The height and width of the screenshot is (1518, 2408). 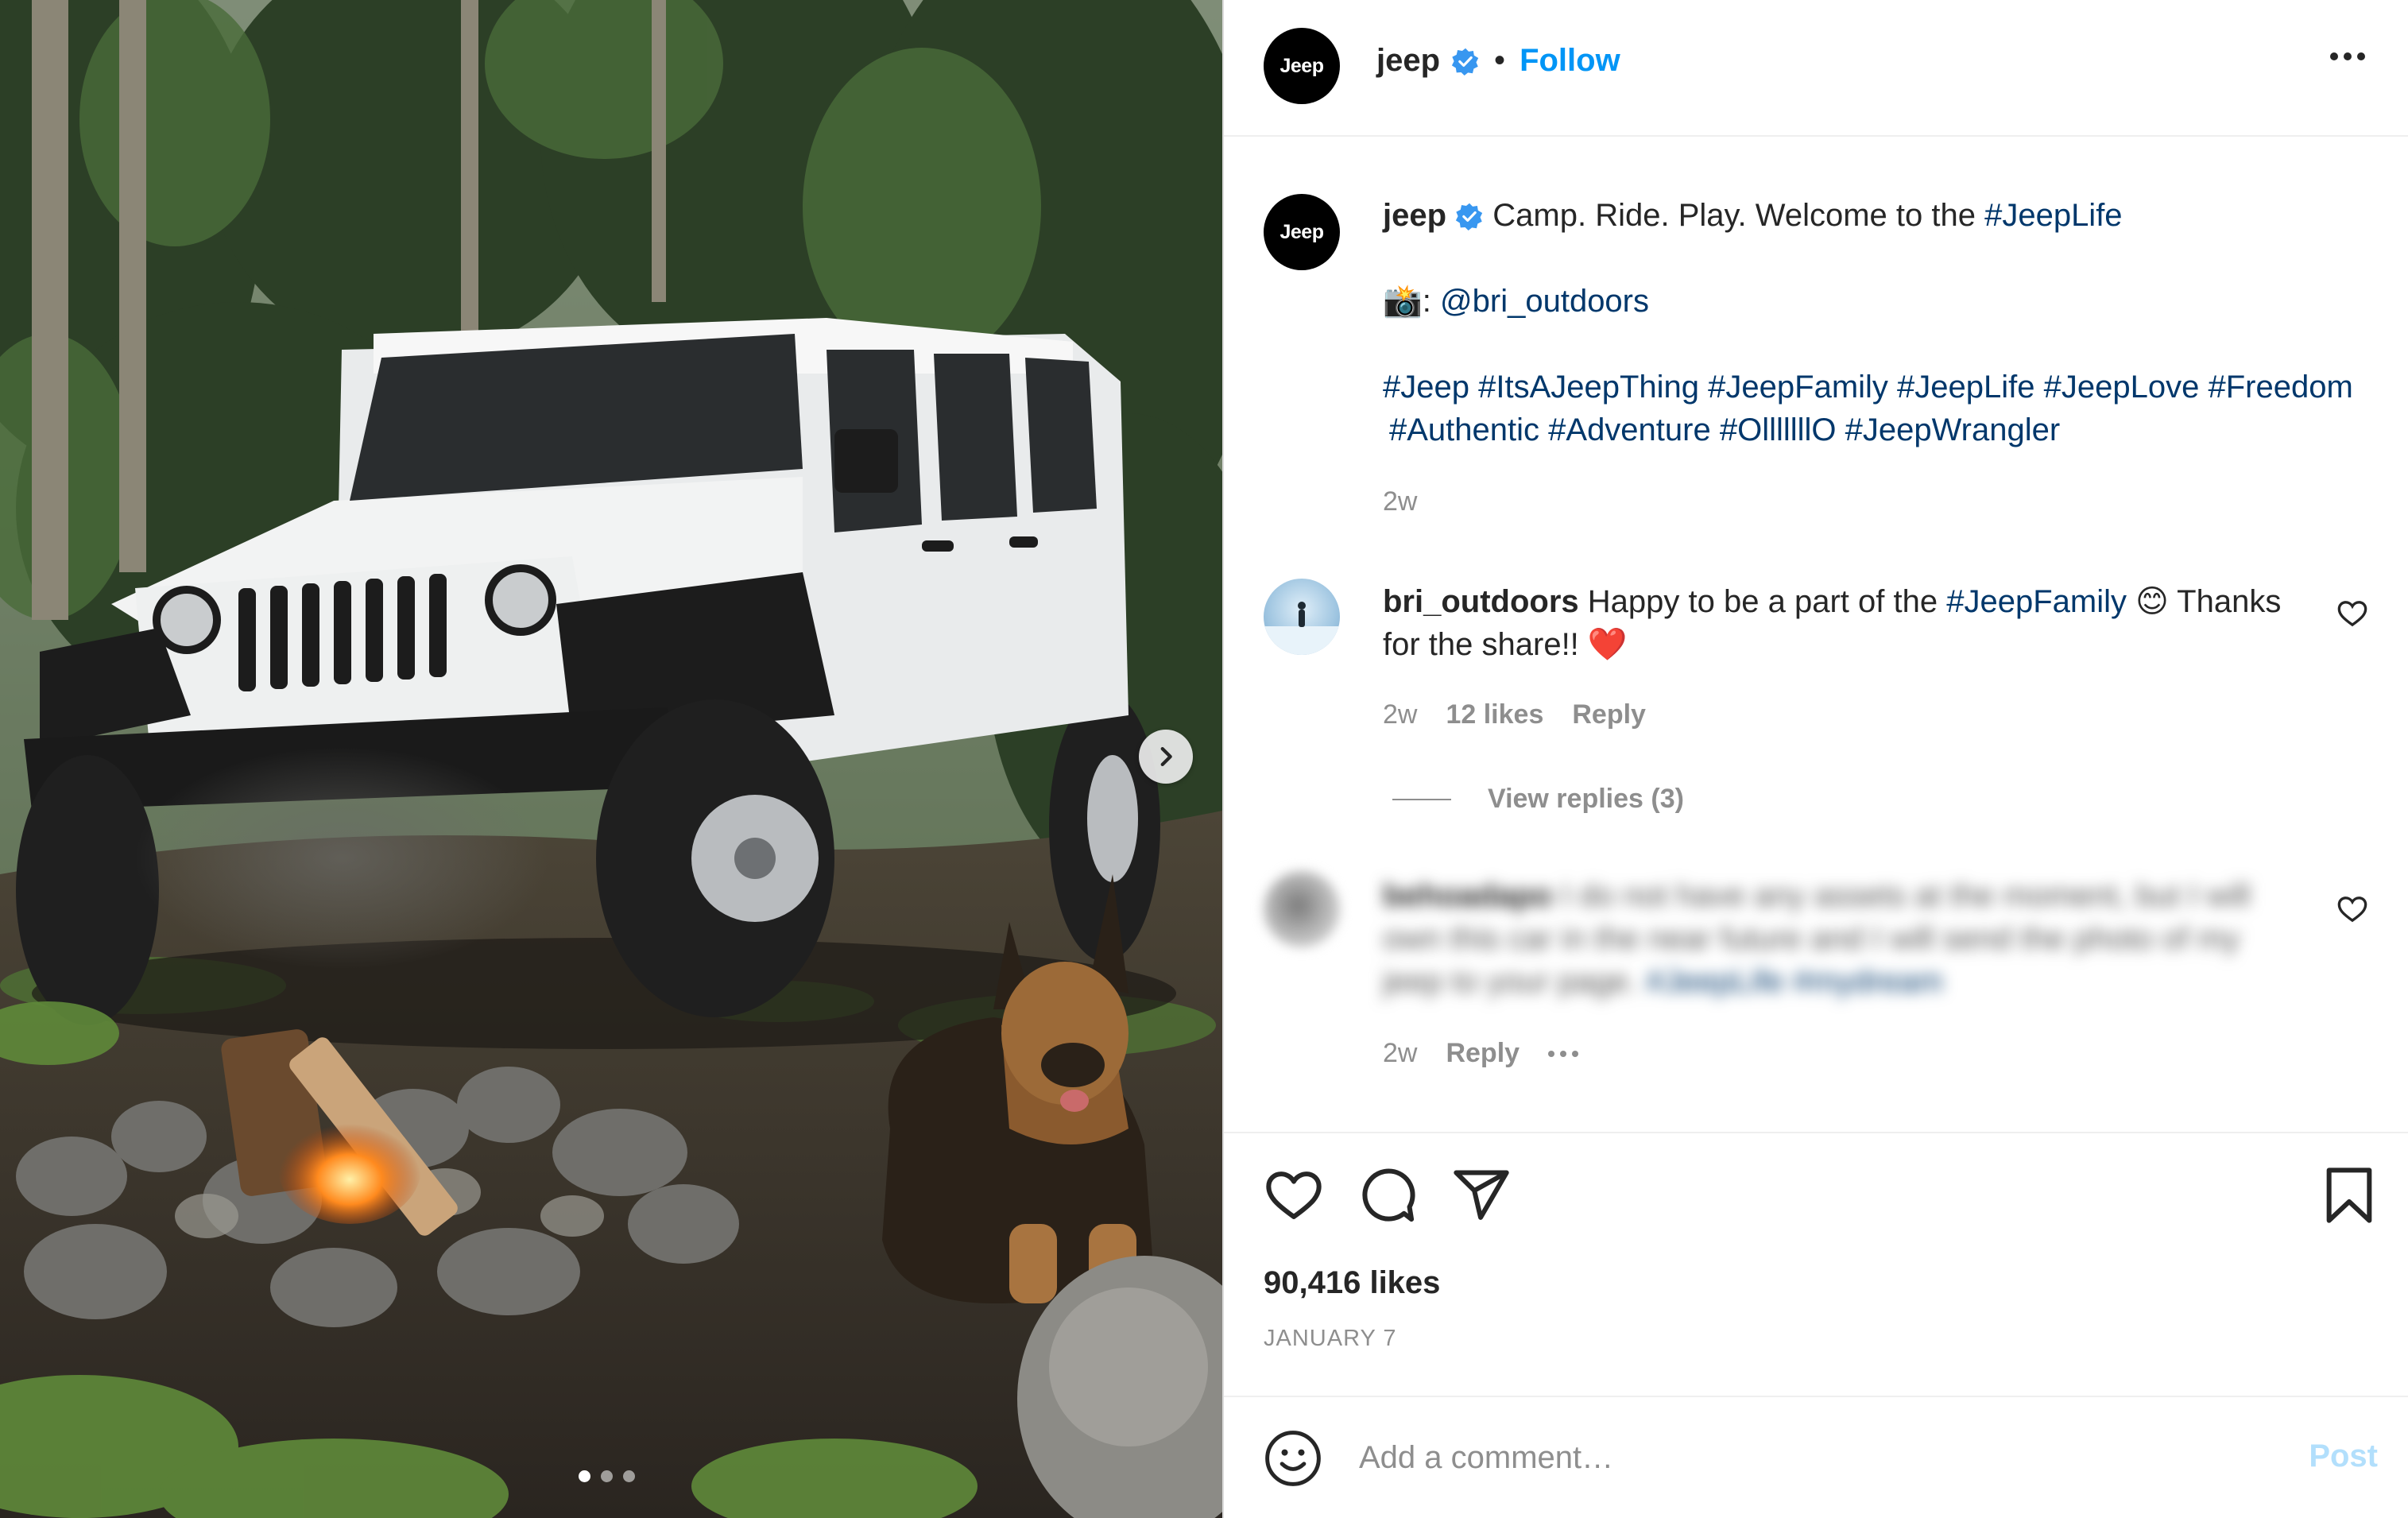 I want to click on avatar-logo-text: Jeep, so click(x=1302, y=65).